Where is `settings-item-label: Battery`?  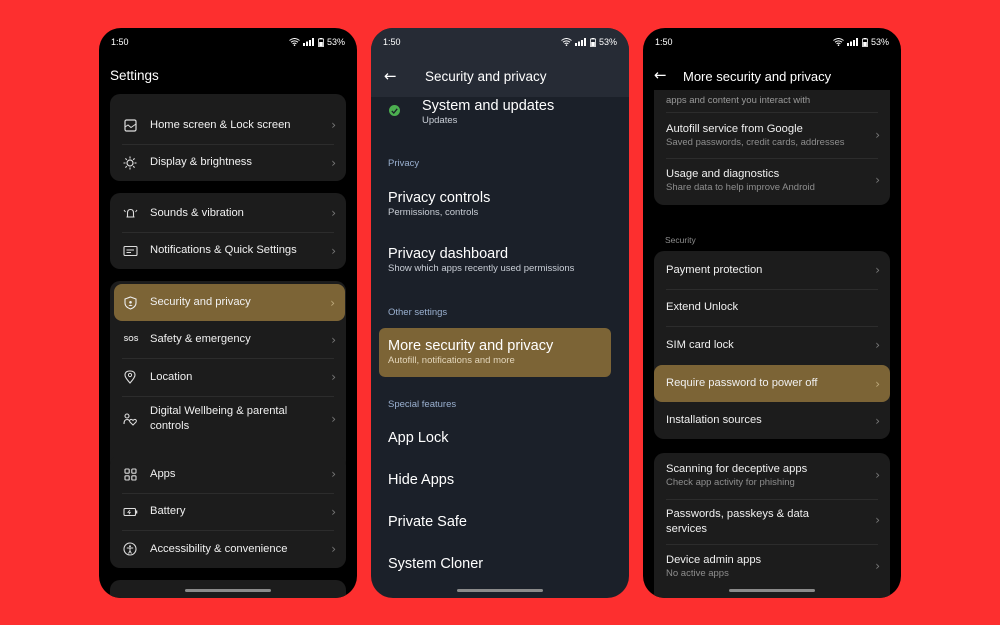
settings-item-label: Battery is located at coordinates (168, 511).